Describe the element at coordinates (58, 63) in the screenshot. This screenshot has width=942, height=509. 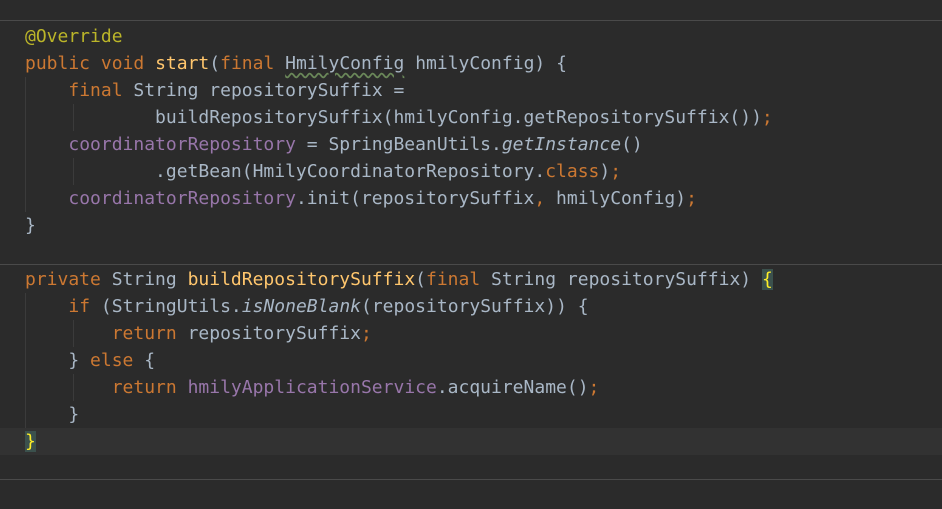
I see `public-keyword: public` at that location.